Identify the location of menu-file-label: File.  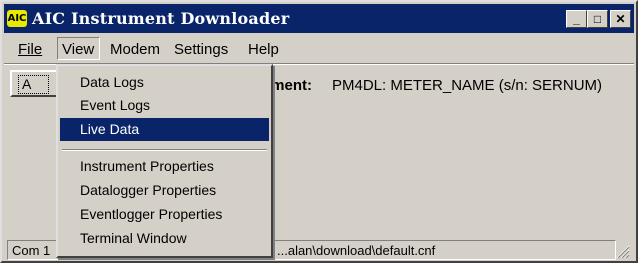
(30, 49).